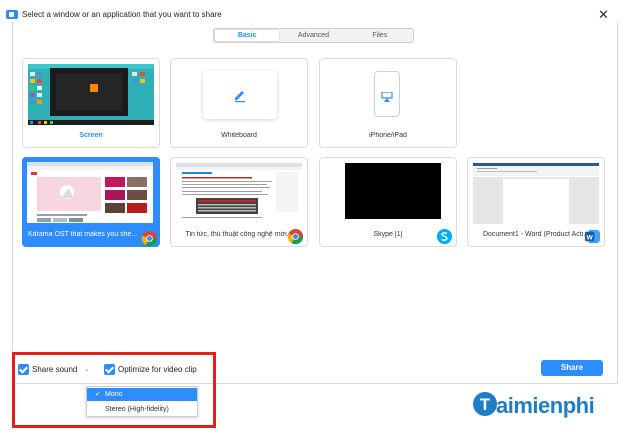  I want to click on tile-iphone-ipad: iPhone/iPad, so click(388, 103).